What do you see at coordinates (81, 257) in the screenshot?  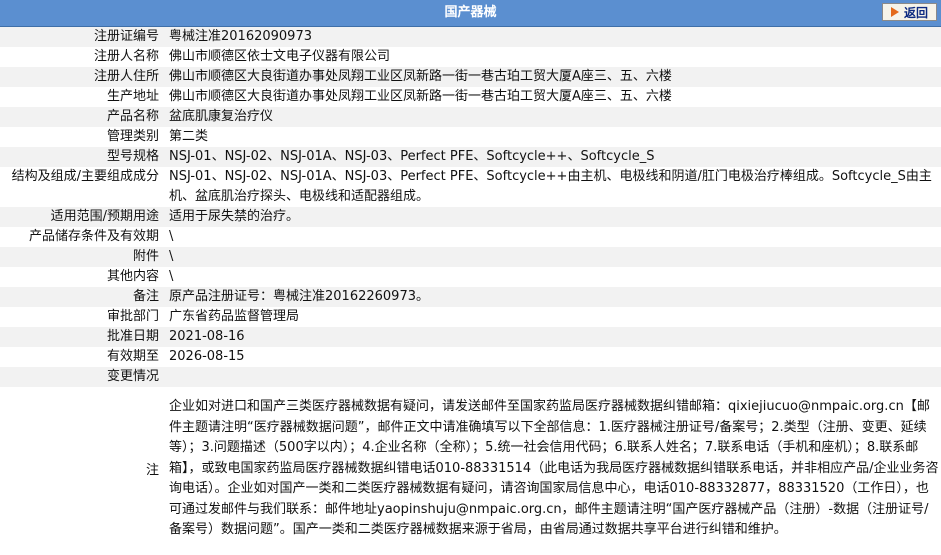 I see `field-label: 附件` at bounding box center [81, 257].